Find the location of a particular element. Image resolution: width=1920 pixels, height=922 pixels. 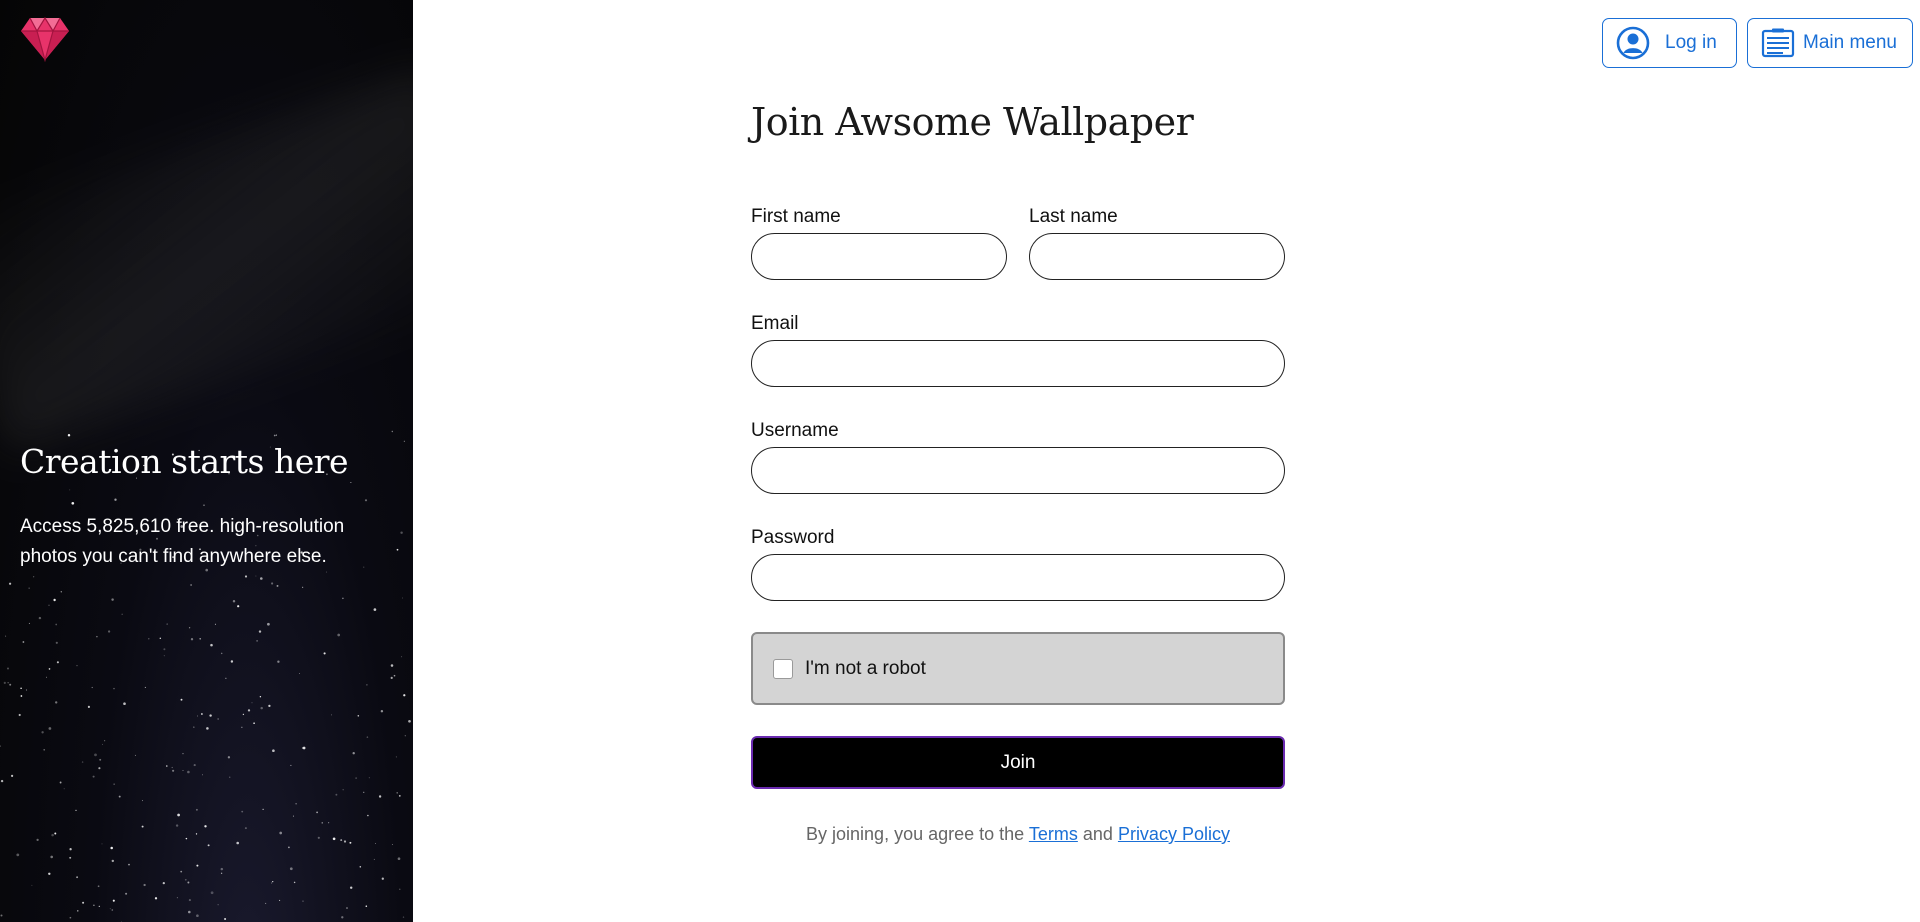

password-label: Password is located at coordinates (793, 537).